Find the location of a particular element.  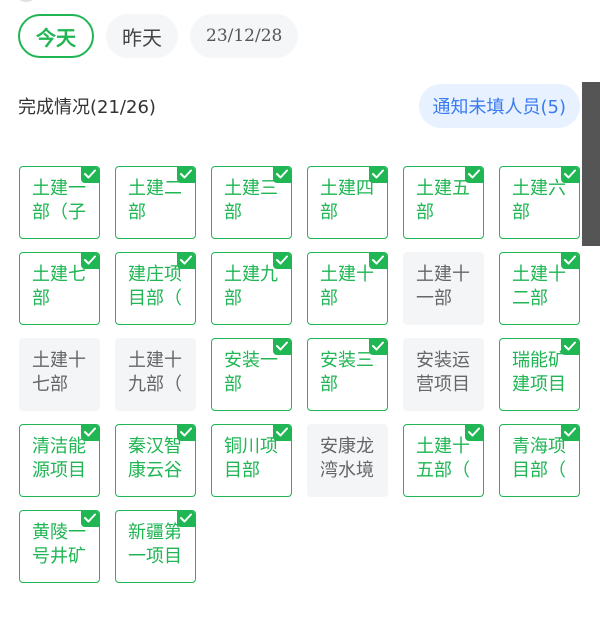

department-tile: 土建十二部 is located at coordinates (539, 288).